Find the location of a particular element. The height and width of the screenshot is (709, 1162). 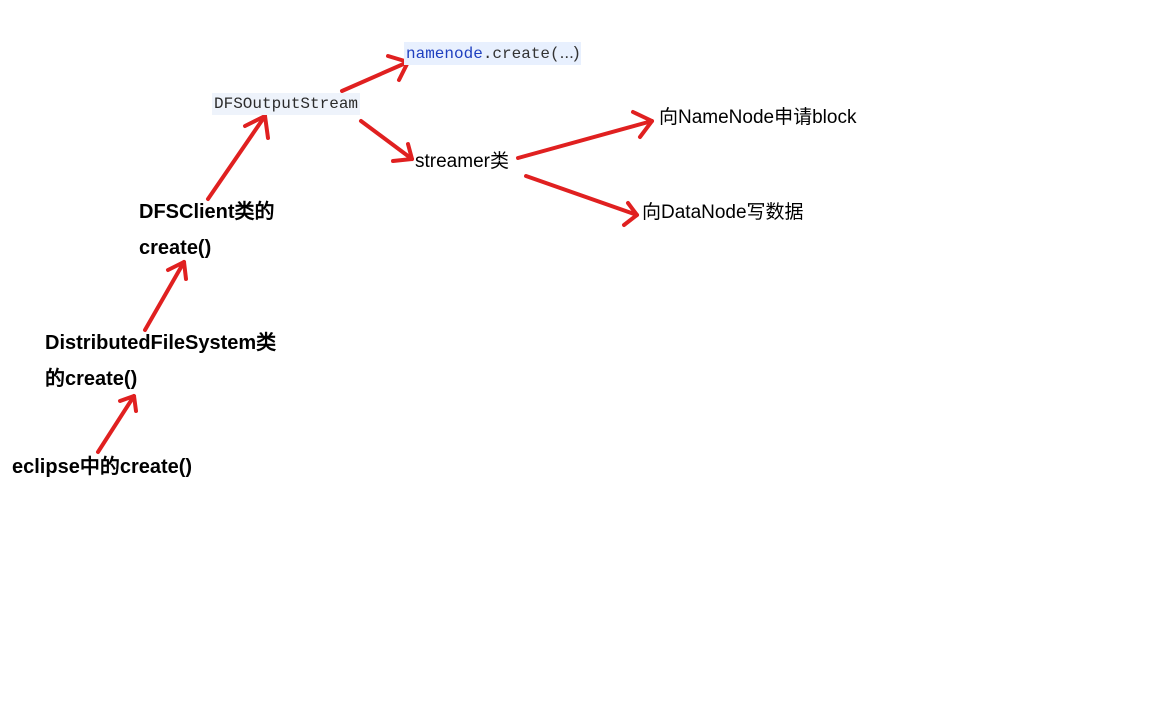

node-dfs-output-stream: DFSOutputStream is located at coordinates (286, 104).